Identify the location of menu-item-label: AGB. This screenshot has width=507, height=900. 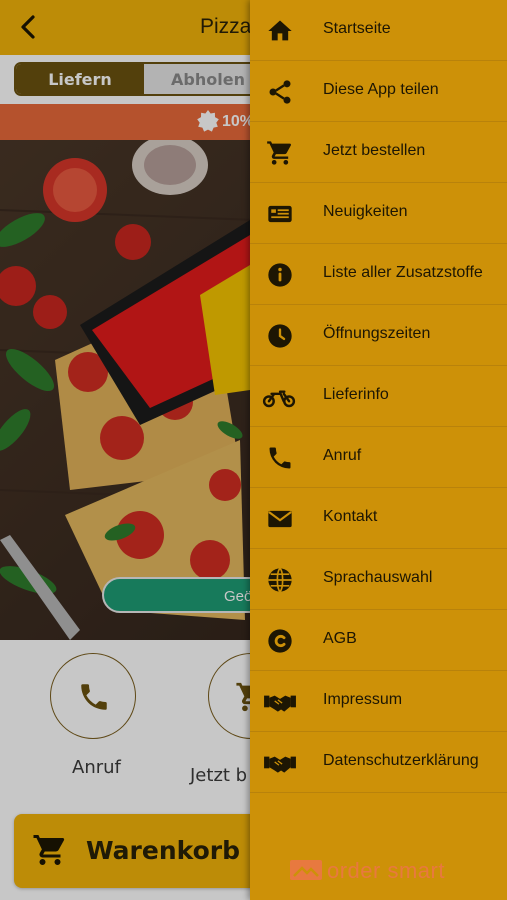
(340, 638).